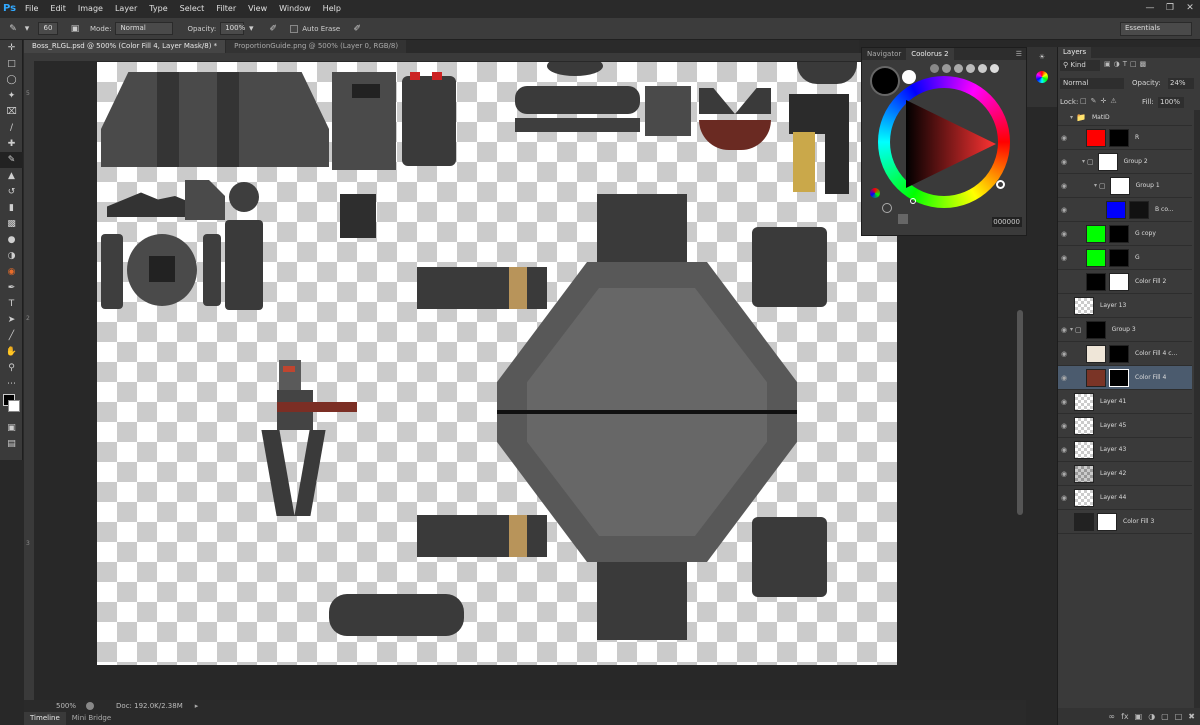  I want to click on brush-size-field: 60, so click(48, 28).